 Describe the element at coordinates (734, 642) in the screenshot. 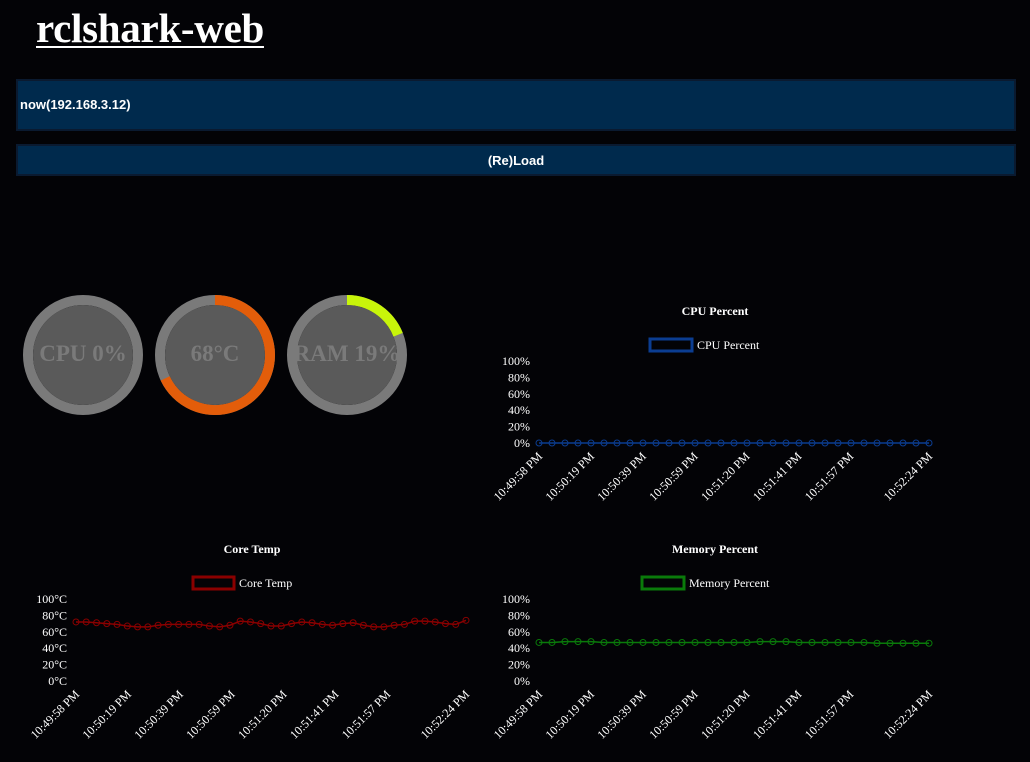

I see `series-line` at that location.